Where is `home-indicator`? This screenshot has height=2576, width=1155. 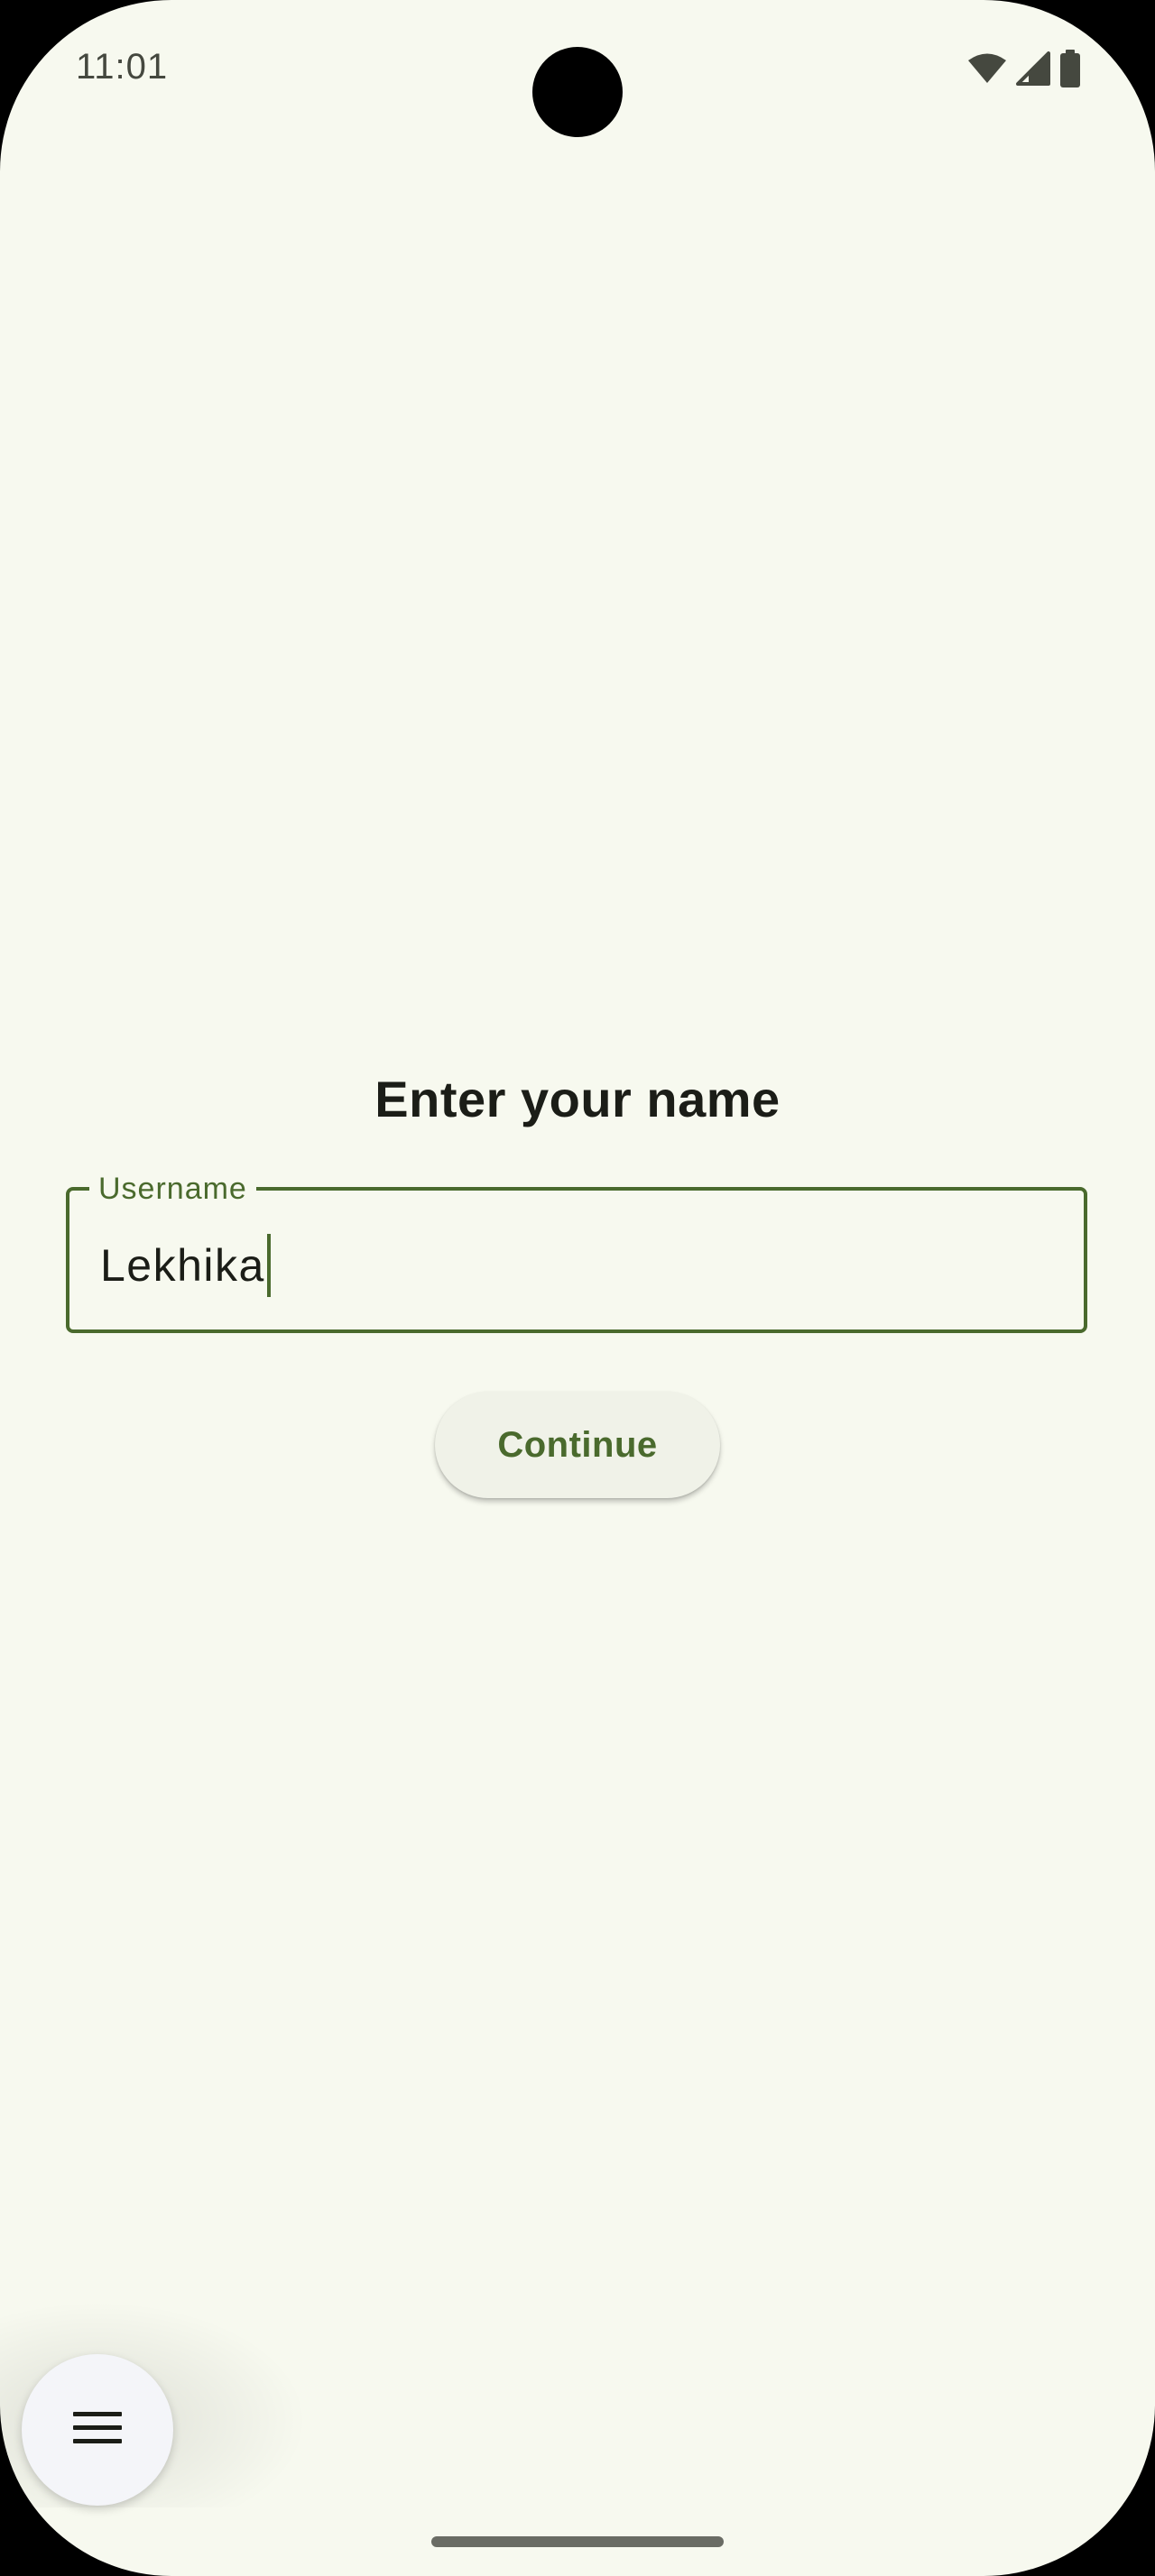 home-indicator is located at coordinates (577, 2541).